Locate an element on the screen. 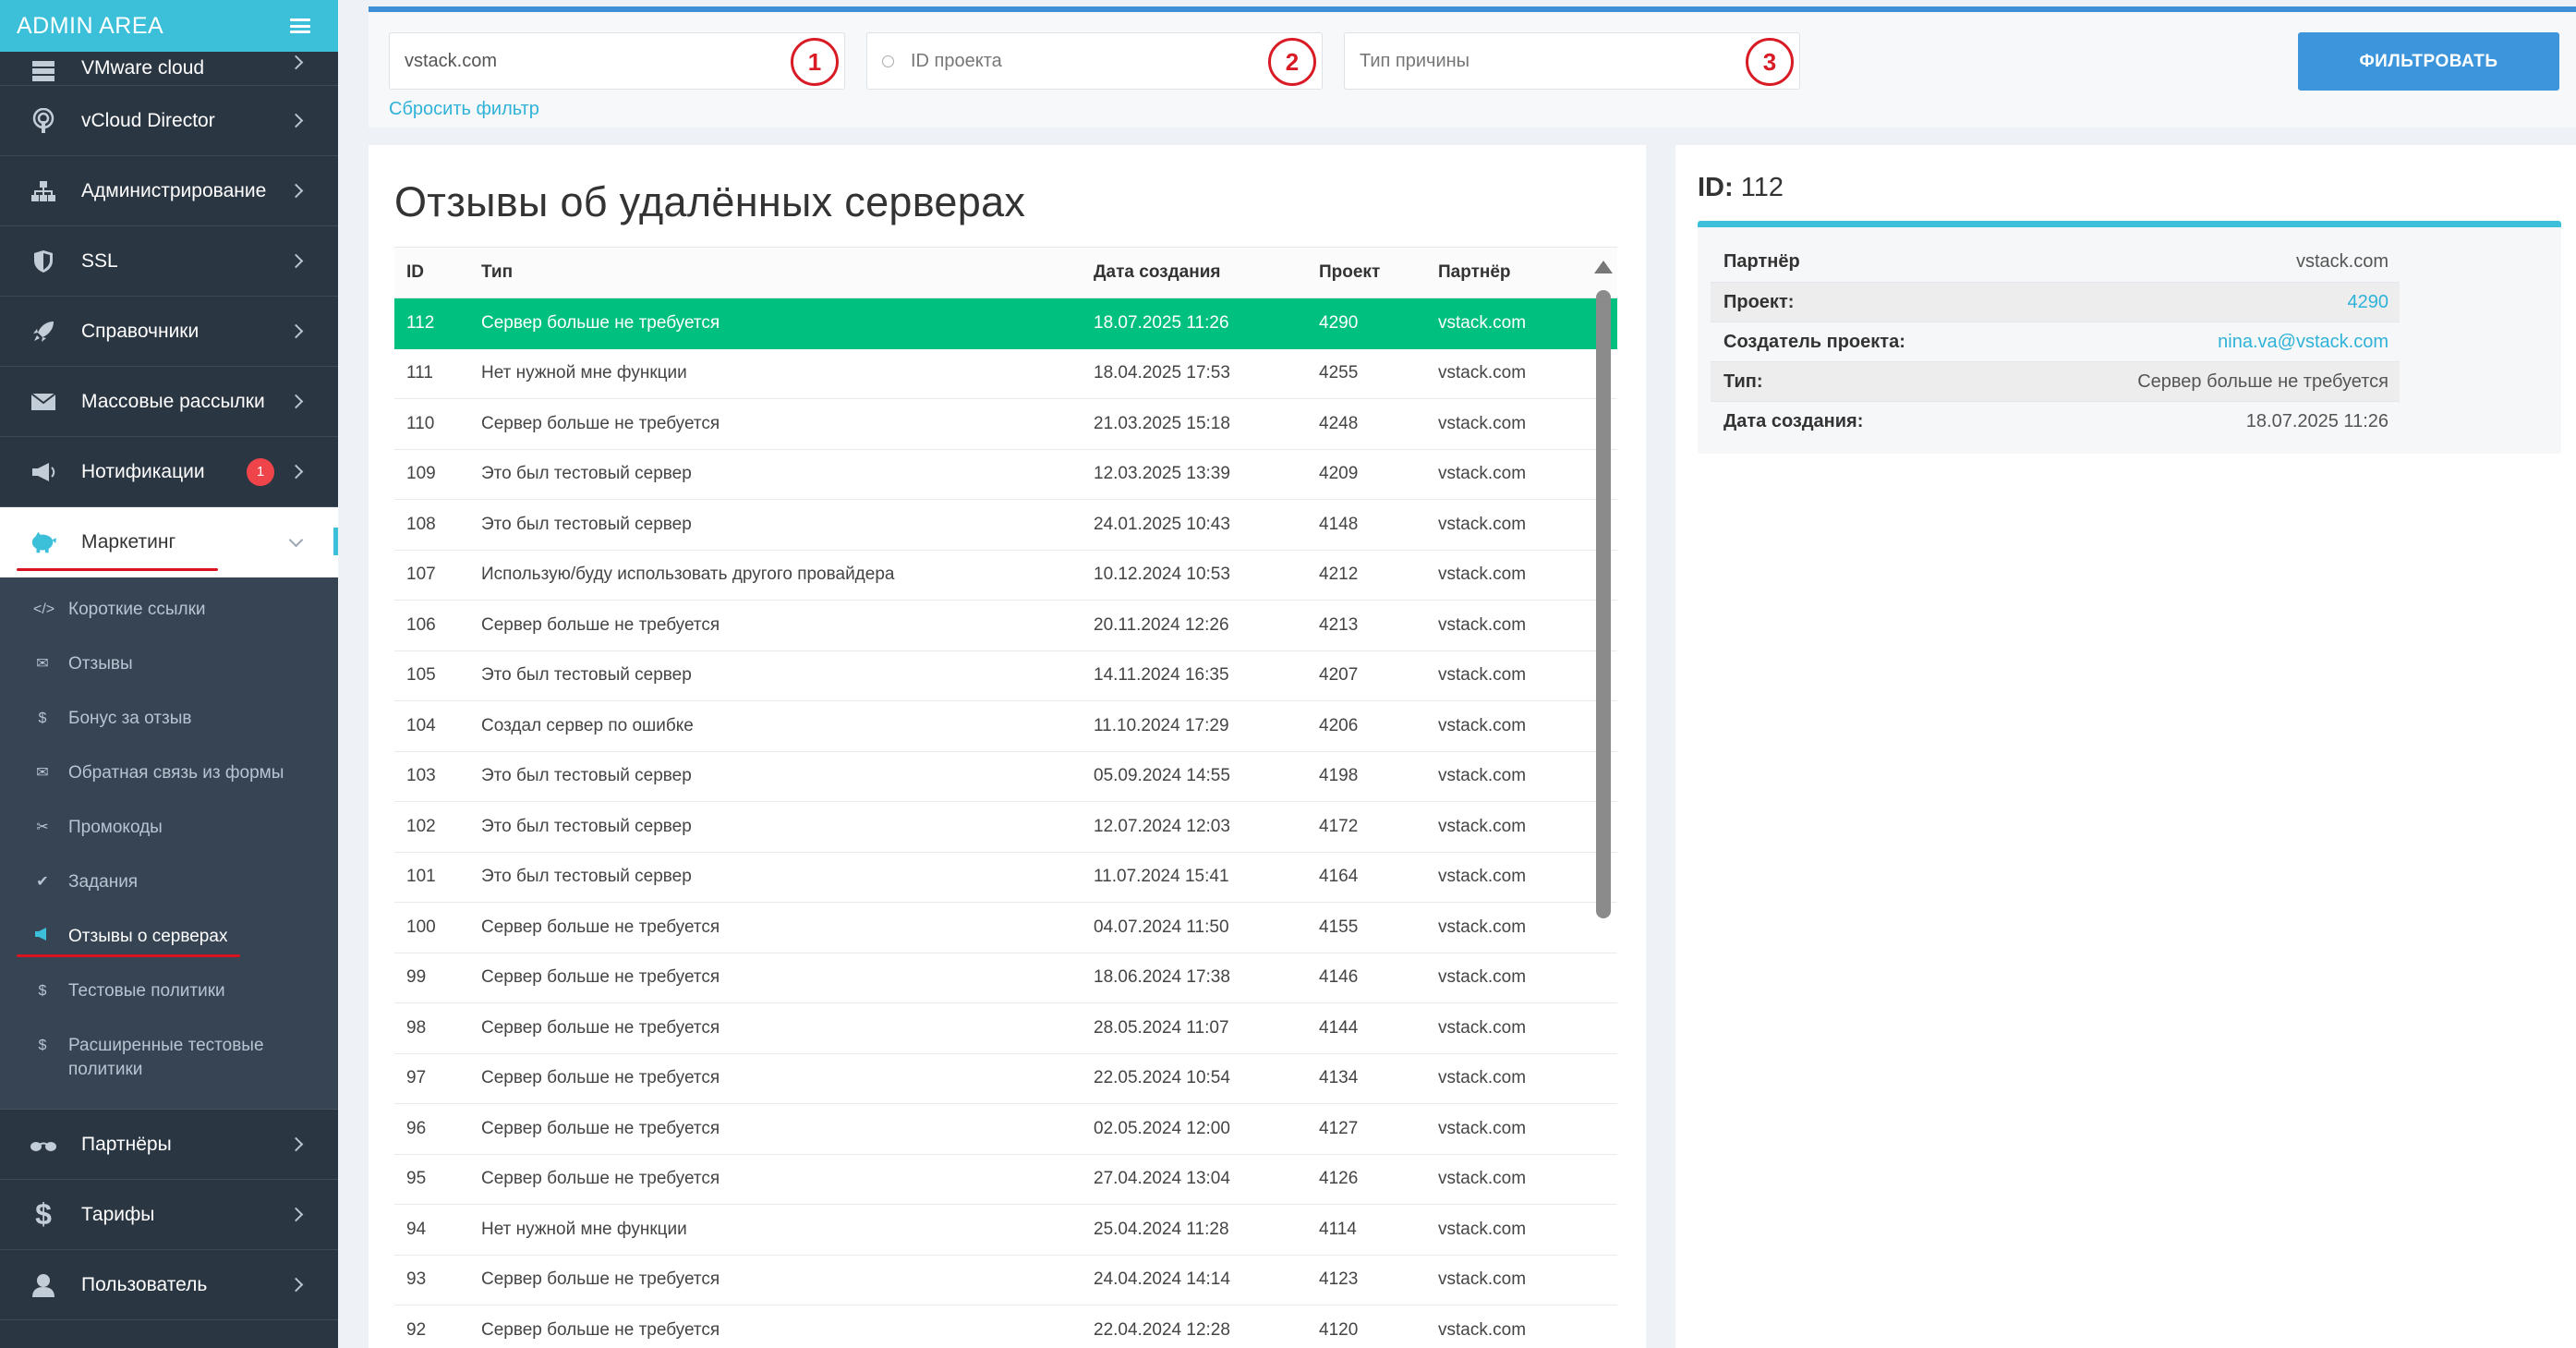 This screenshot has height=1348, width=2576. shield-icon is located at coordinates (43, 261).